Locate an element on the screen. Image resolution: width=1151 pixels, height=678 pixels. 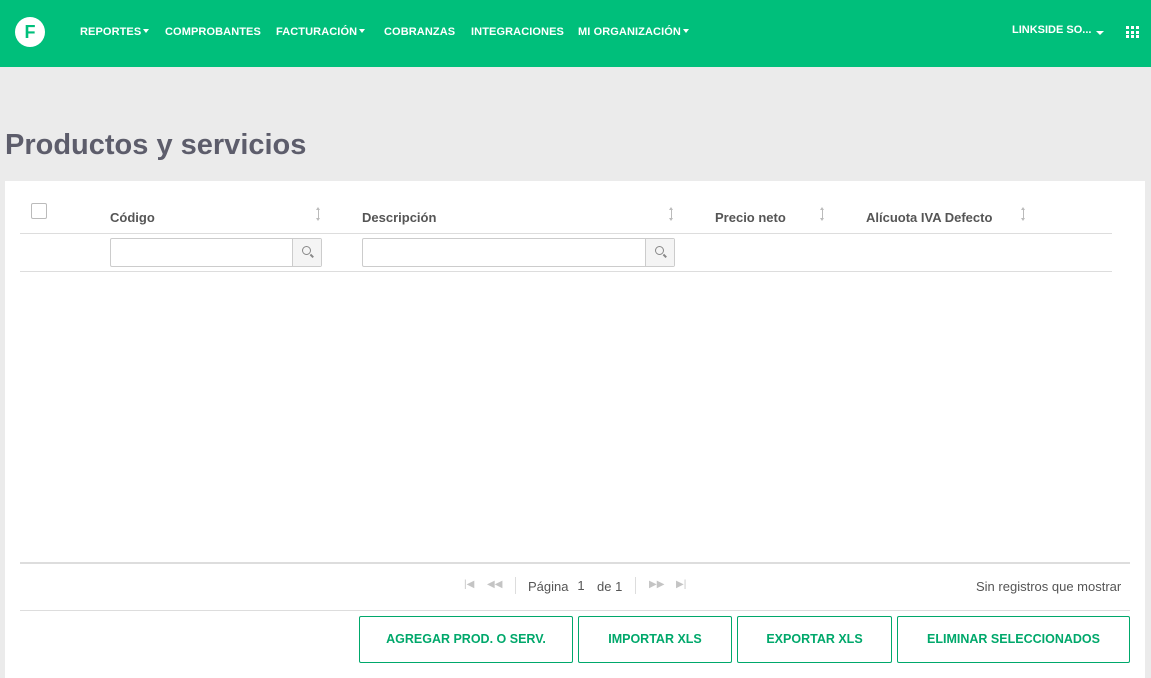
nav-reportes: REPORTES is located at coordinates (115, 32).